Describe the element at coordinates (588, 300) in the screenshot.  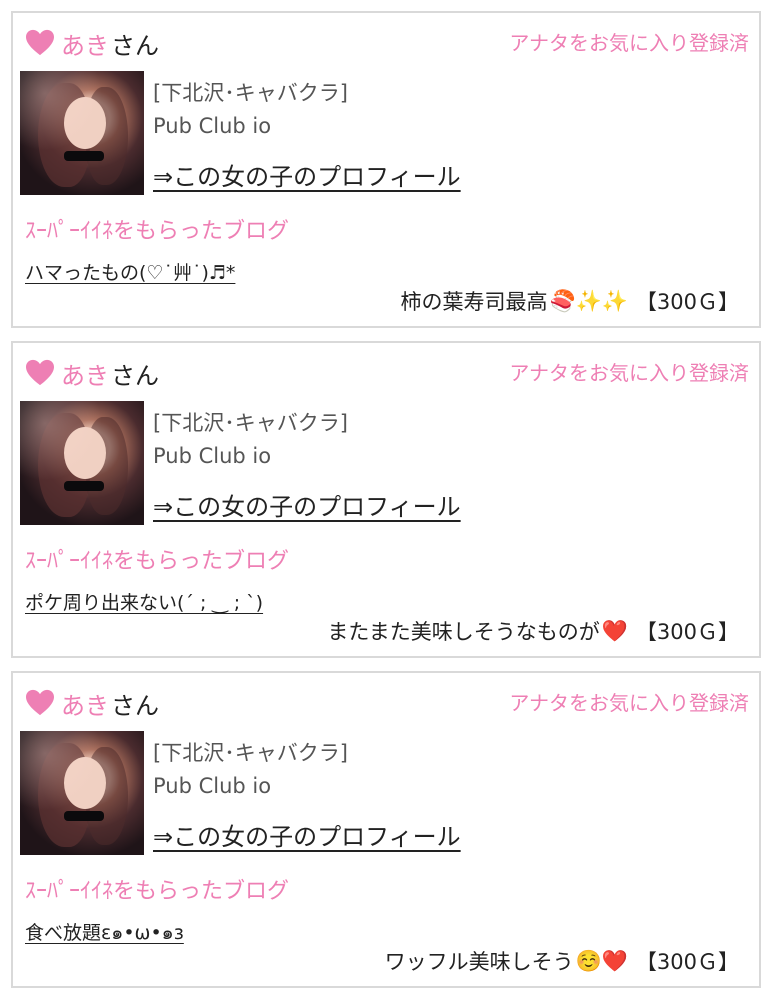
I see `comment-emoji: 🍣✨✨` at that location.